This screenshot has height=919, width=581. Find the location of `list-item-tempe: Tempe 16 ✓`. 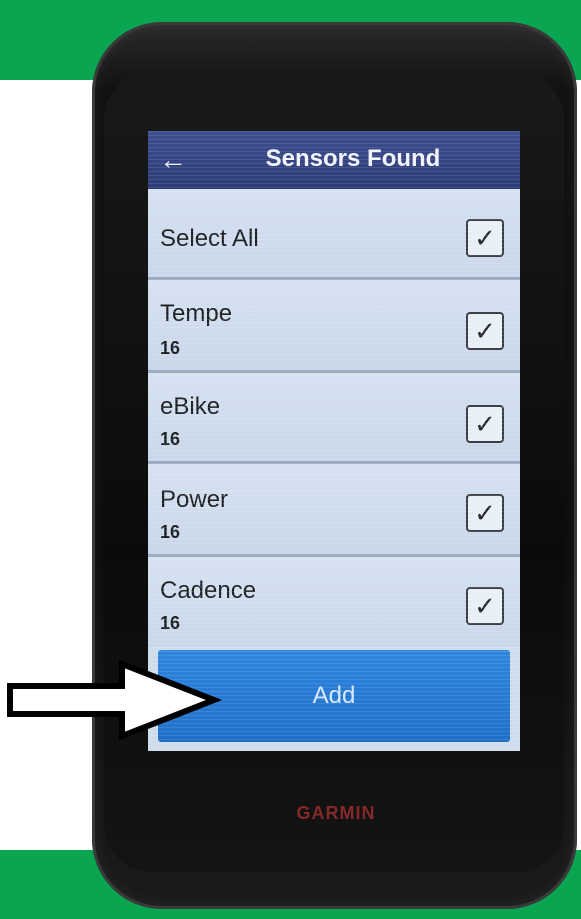

list-item-tempe: Tempe 16 ✓ is located at coordinates (334, 326).